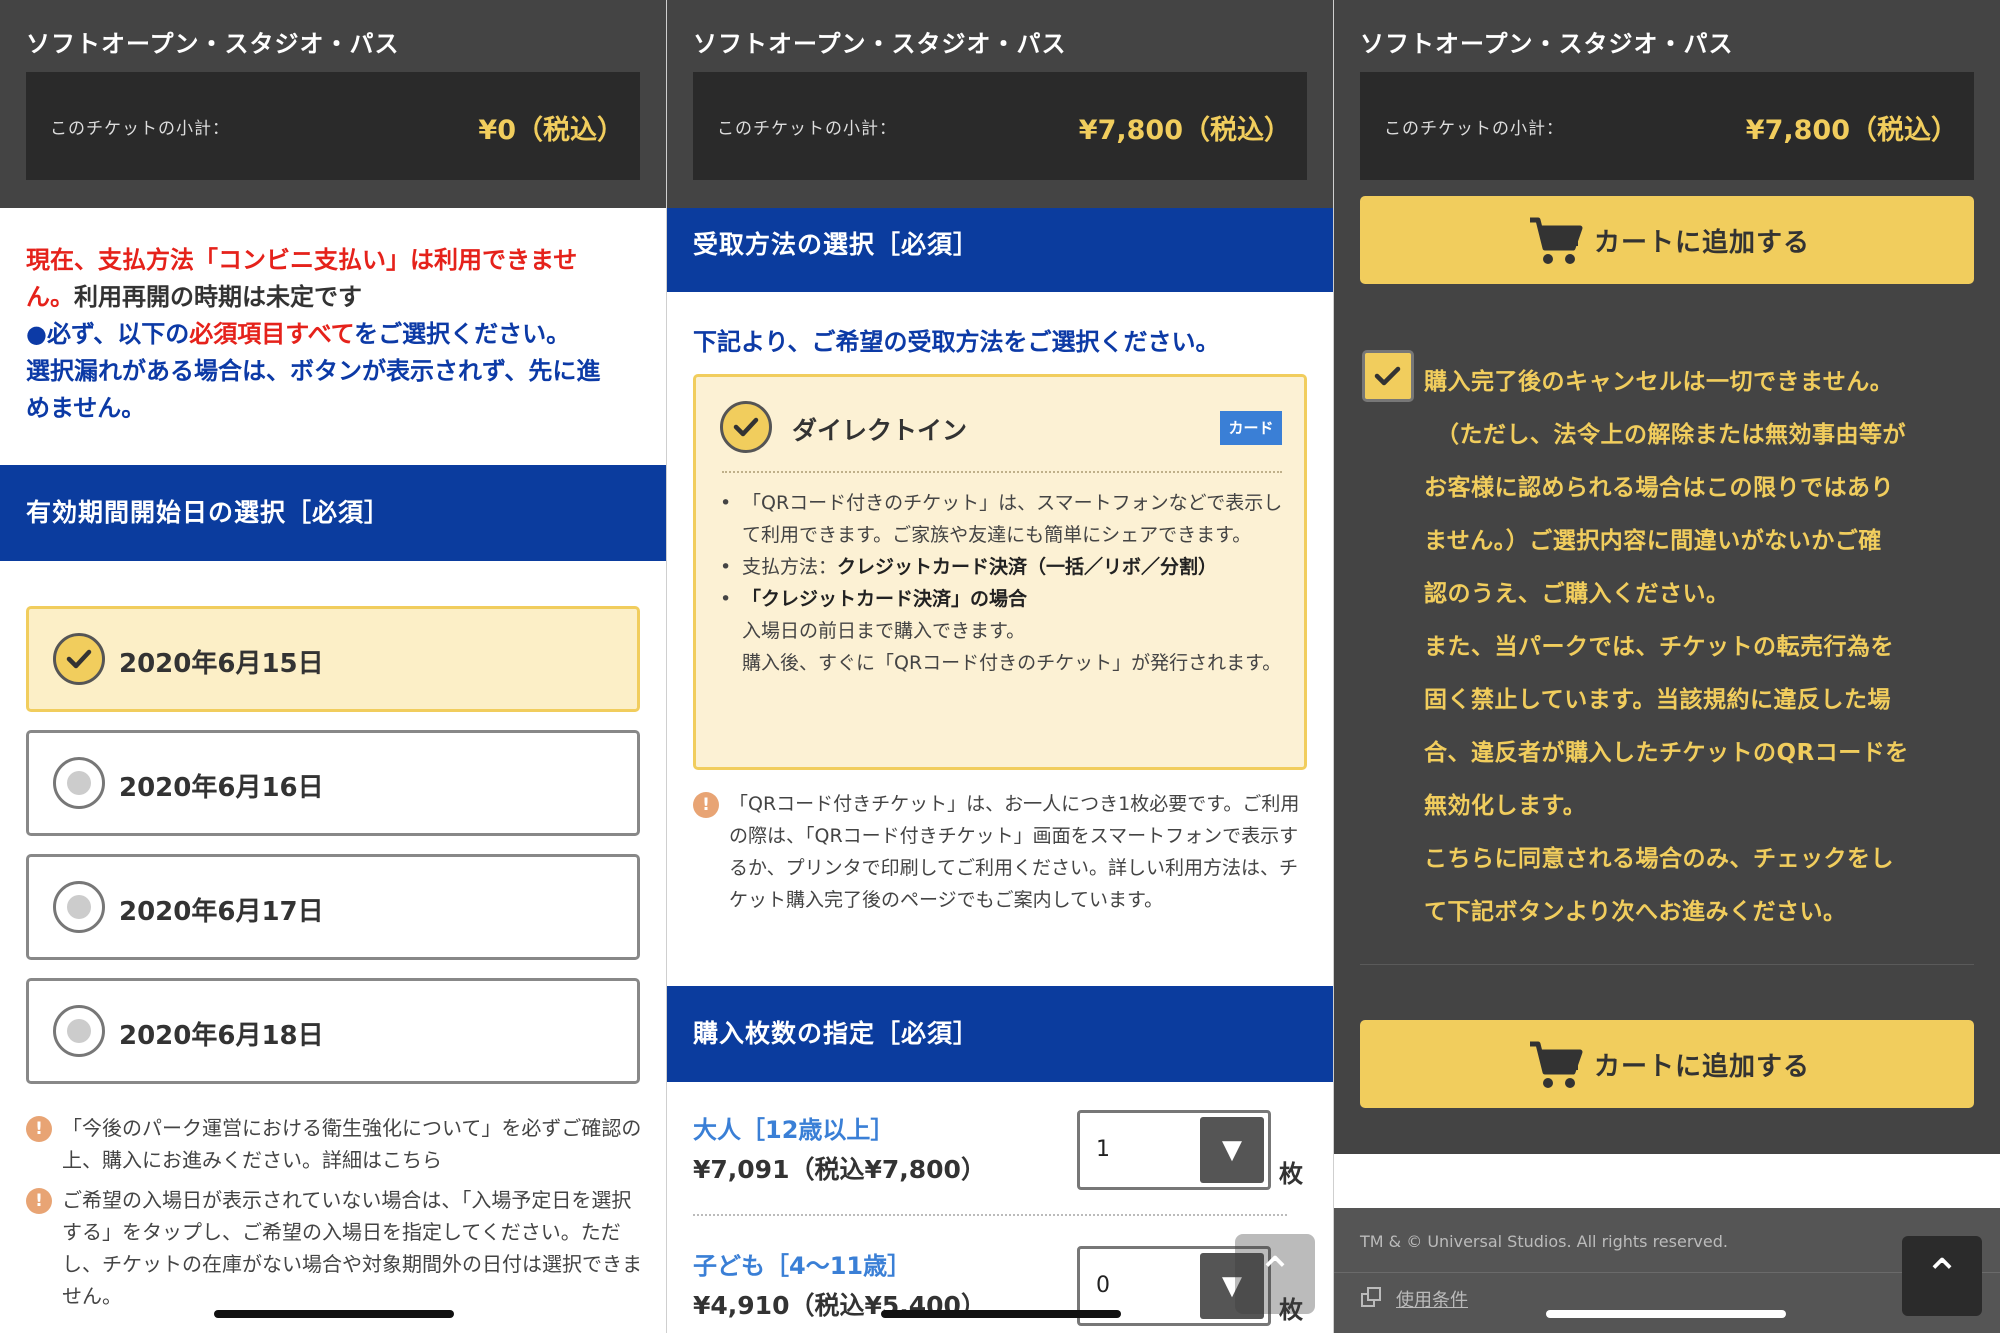  What do you see at coordinates (333, 126) in the screenshot?
I see `subtotal-box: このチケットの小計： ¥0（税込）` at bounding box center [333, 126].